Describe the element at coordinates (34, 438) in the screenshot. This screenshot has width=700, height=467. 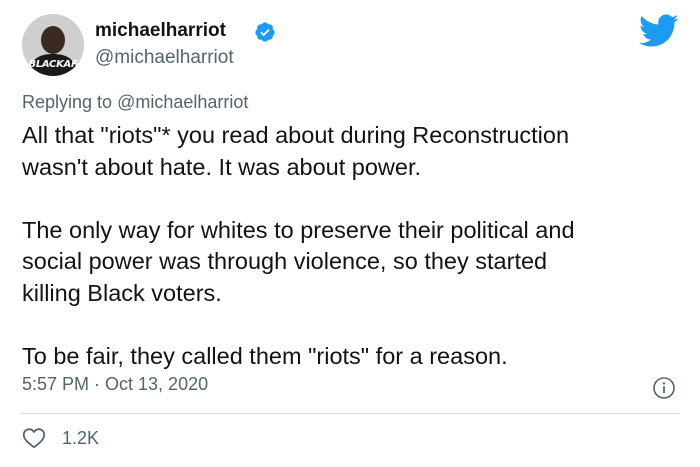
I see `heart-icon` at that location.